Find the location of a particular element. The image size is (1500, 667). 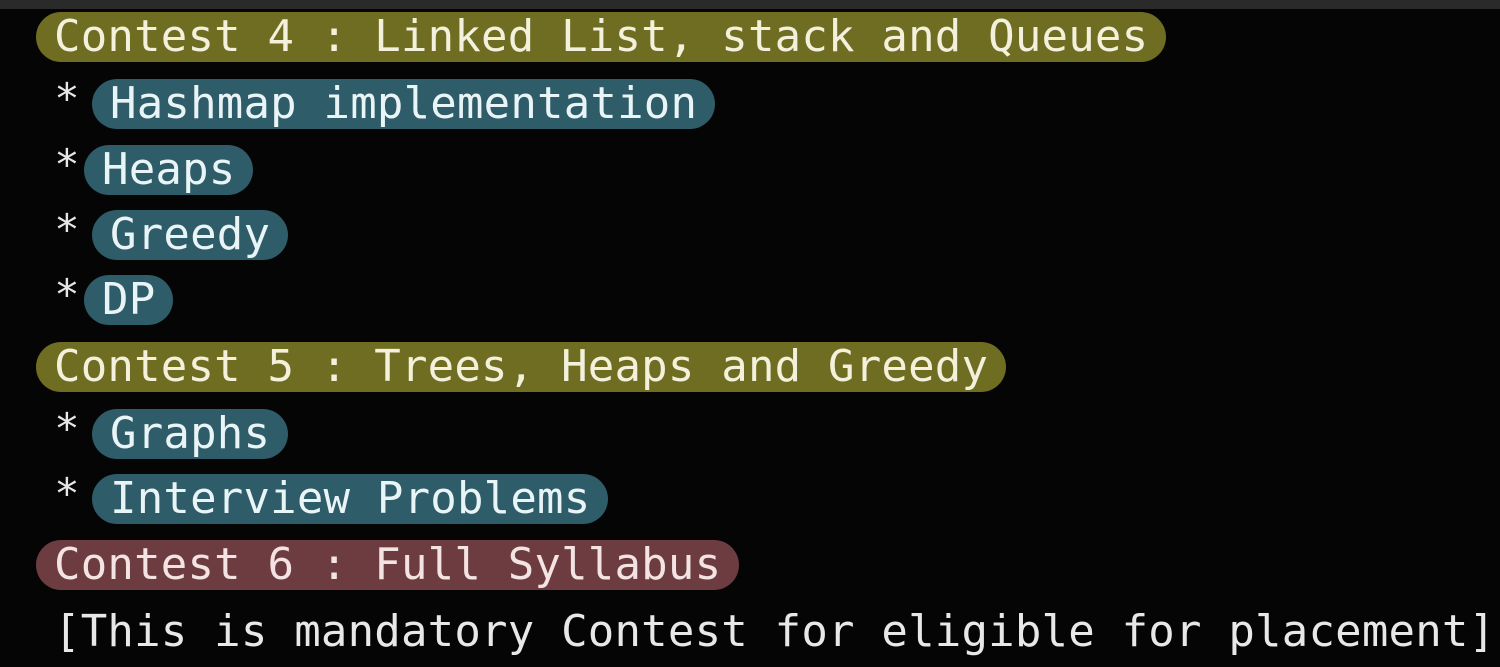

item-graphs: Graphs is located at coordinates (190, 434).